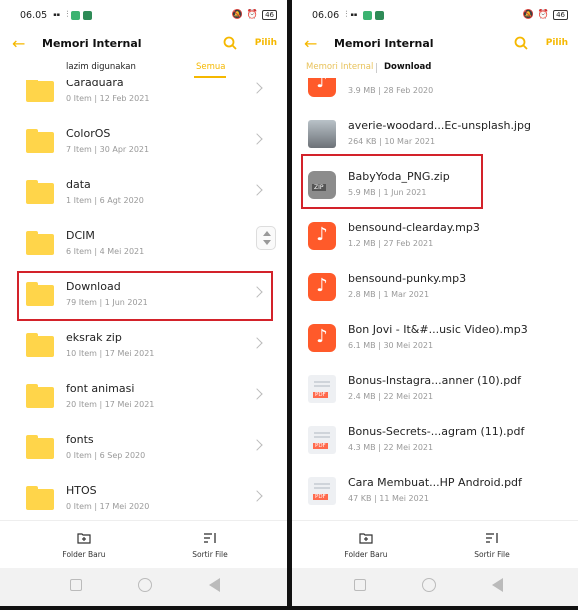 The width and height of the screenshot is (578, 610). What do you see at coordinates (543, 15) in the screenshot?
I see `alarm-icon: ⏰` at bounding box center [543, 15].